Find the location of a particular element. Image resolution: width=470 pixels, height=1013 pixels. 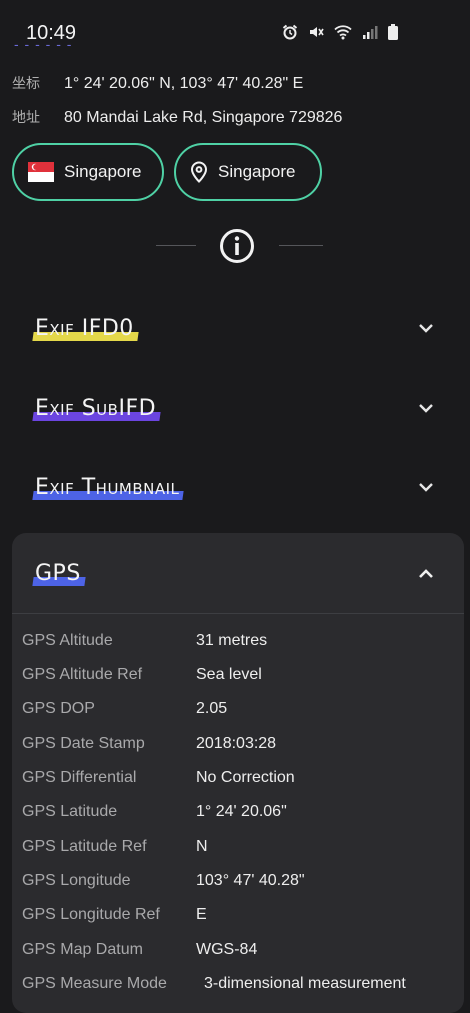

gps-key: GPS DOP is located at coordinates (58, 708).